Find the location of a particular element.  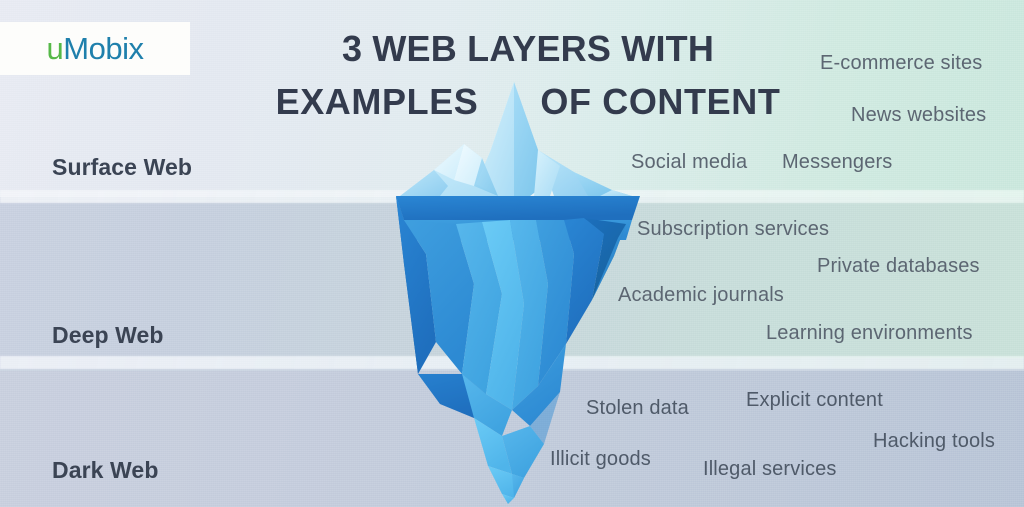

example-tag-dark-1: Explicit content is located at coordinates (814, 400).